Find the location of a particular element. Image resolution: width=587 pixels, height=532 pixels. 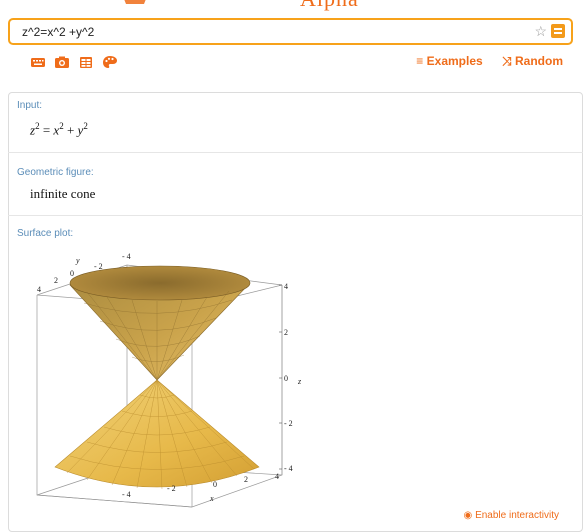

toolbar-links: ≡ Examples ⤨ Random is located at coordinates (481, 61).